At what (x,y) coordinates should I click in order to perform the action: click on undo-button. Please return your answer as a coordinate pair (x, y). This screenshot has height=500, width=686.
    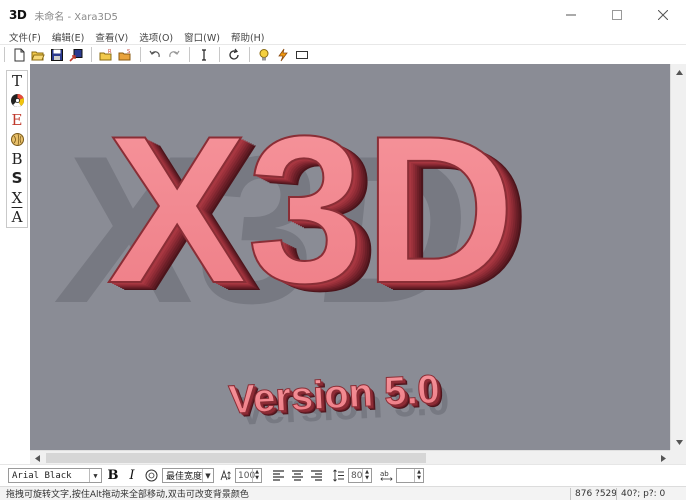
    Looking at the image, I should click on (155, 55).